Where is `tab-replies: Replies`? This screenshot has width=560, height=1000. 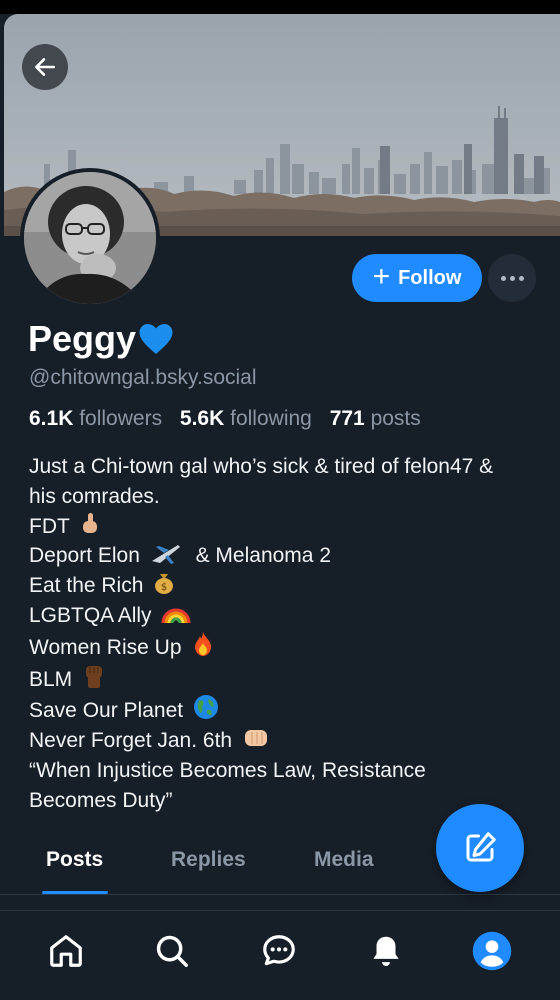
tab-replies: Replies is located at coordinates (208, 860).